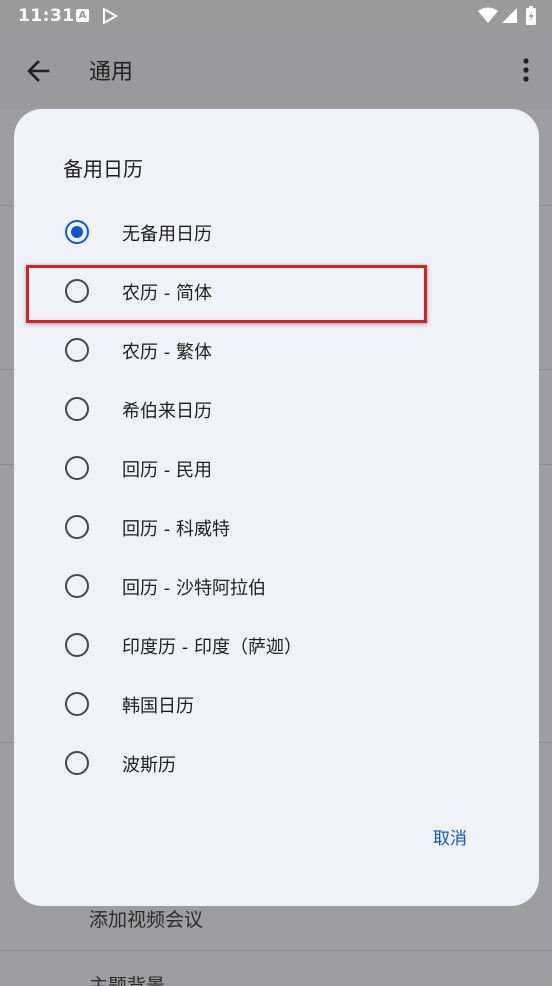 Image resolution: width=552 pixels, height=986 pixels. I want to click on option-label: 印度历 - 印度（萨迦）, so click(212, 647).